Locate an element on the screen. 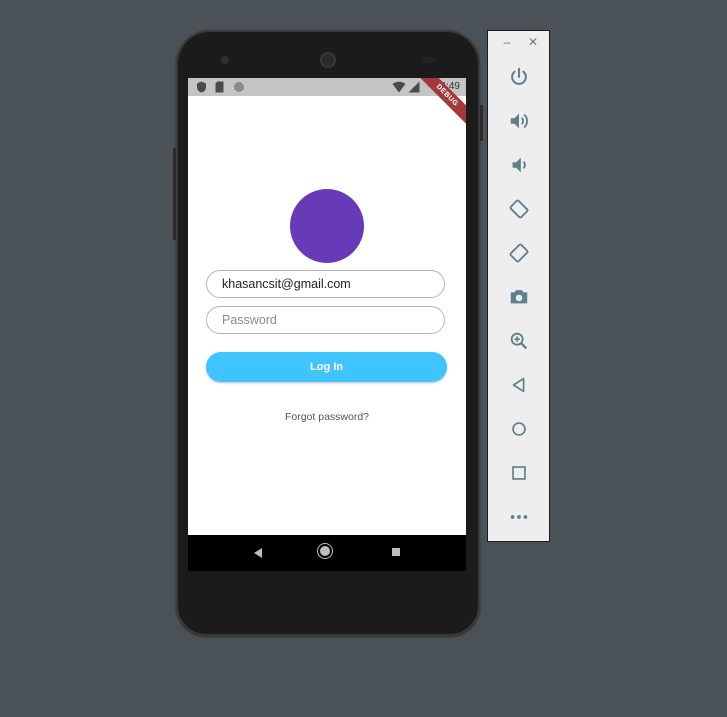  avatar is located at coordinates (327, 226).